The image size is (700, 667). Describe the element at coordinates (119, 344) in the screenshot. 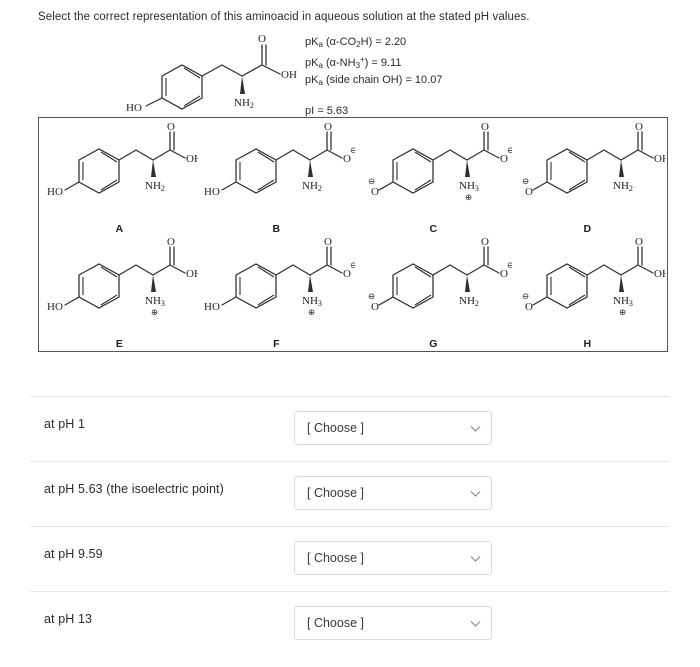

I see `option-letter: E` at that location.